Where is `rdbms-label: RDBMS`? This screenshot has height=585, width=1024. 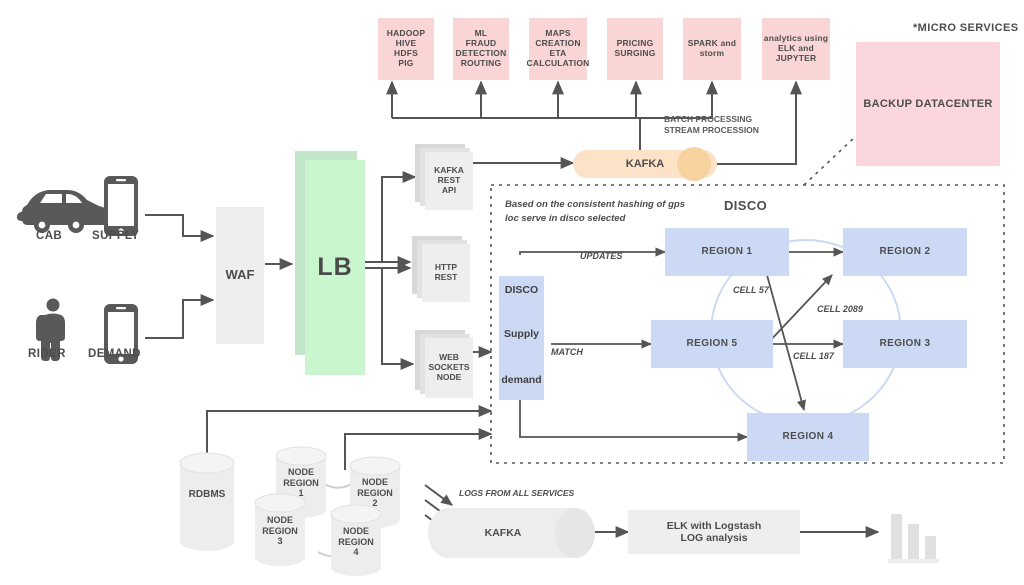
rdbms-label: RDBMS is located at coordinates (207, 495).